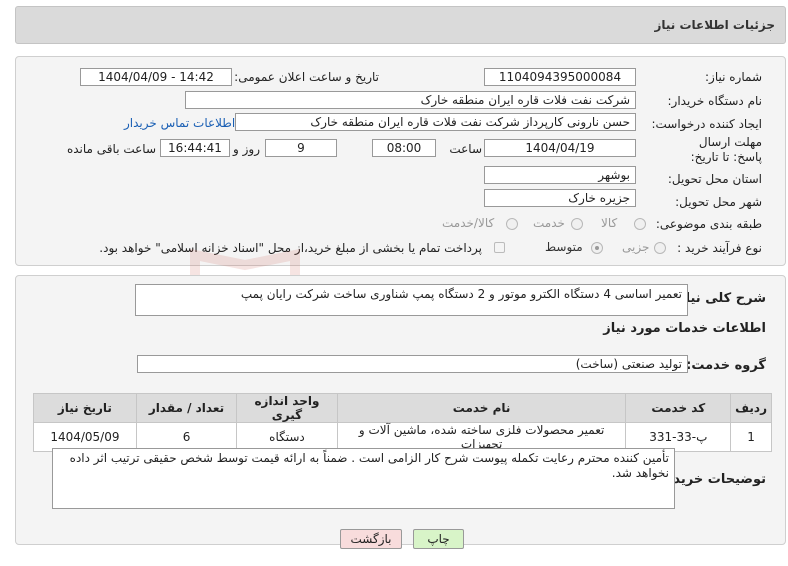 The height and width of the screenshot is (566, 788). Describe the element at coordinates (549, 223) in the screenshot. I see `category-option-service: خدمت` at that location.